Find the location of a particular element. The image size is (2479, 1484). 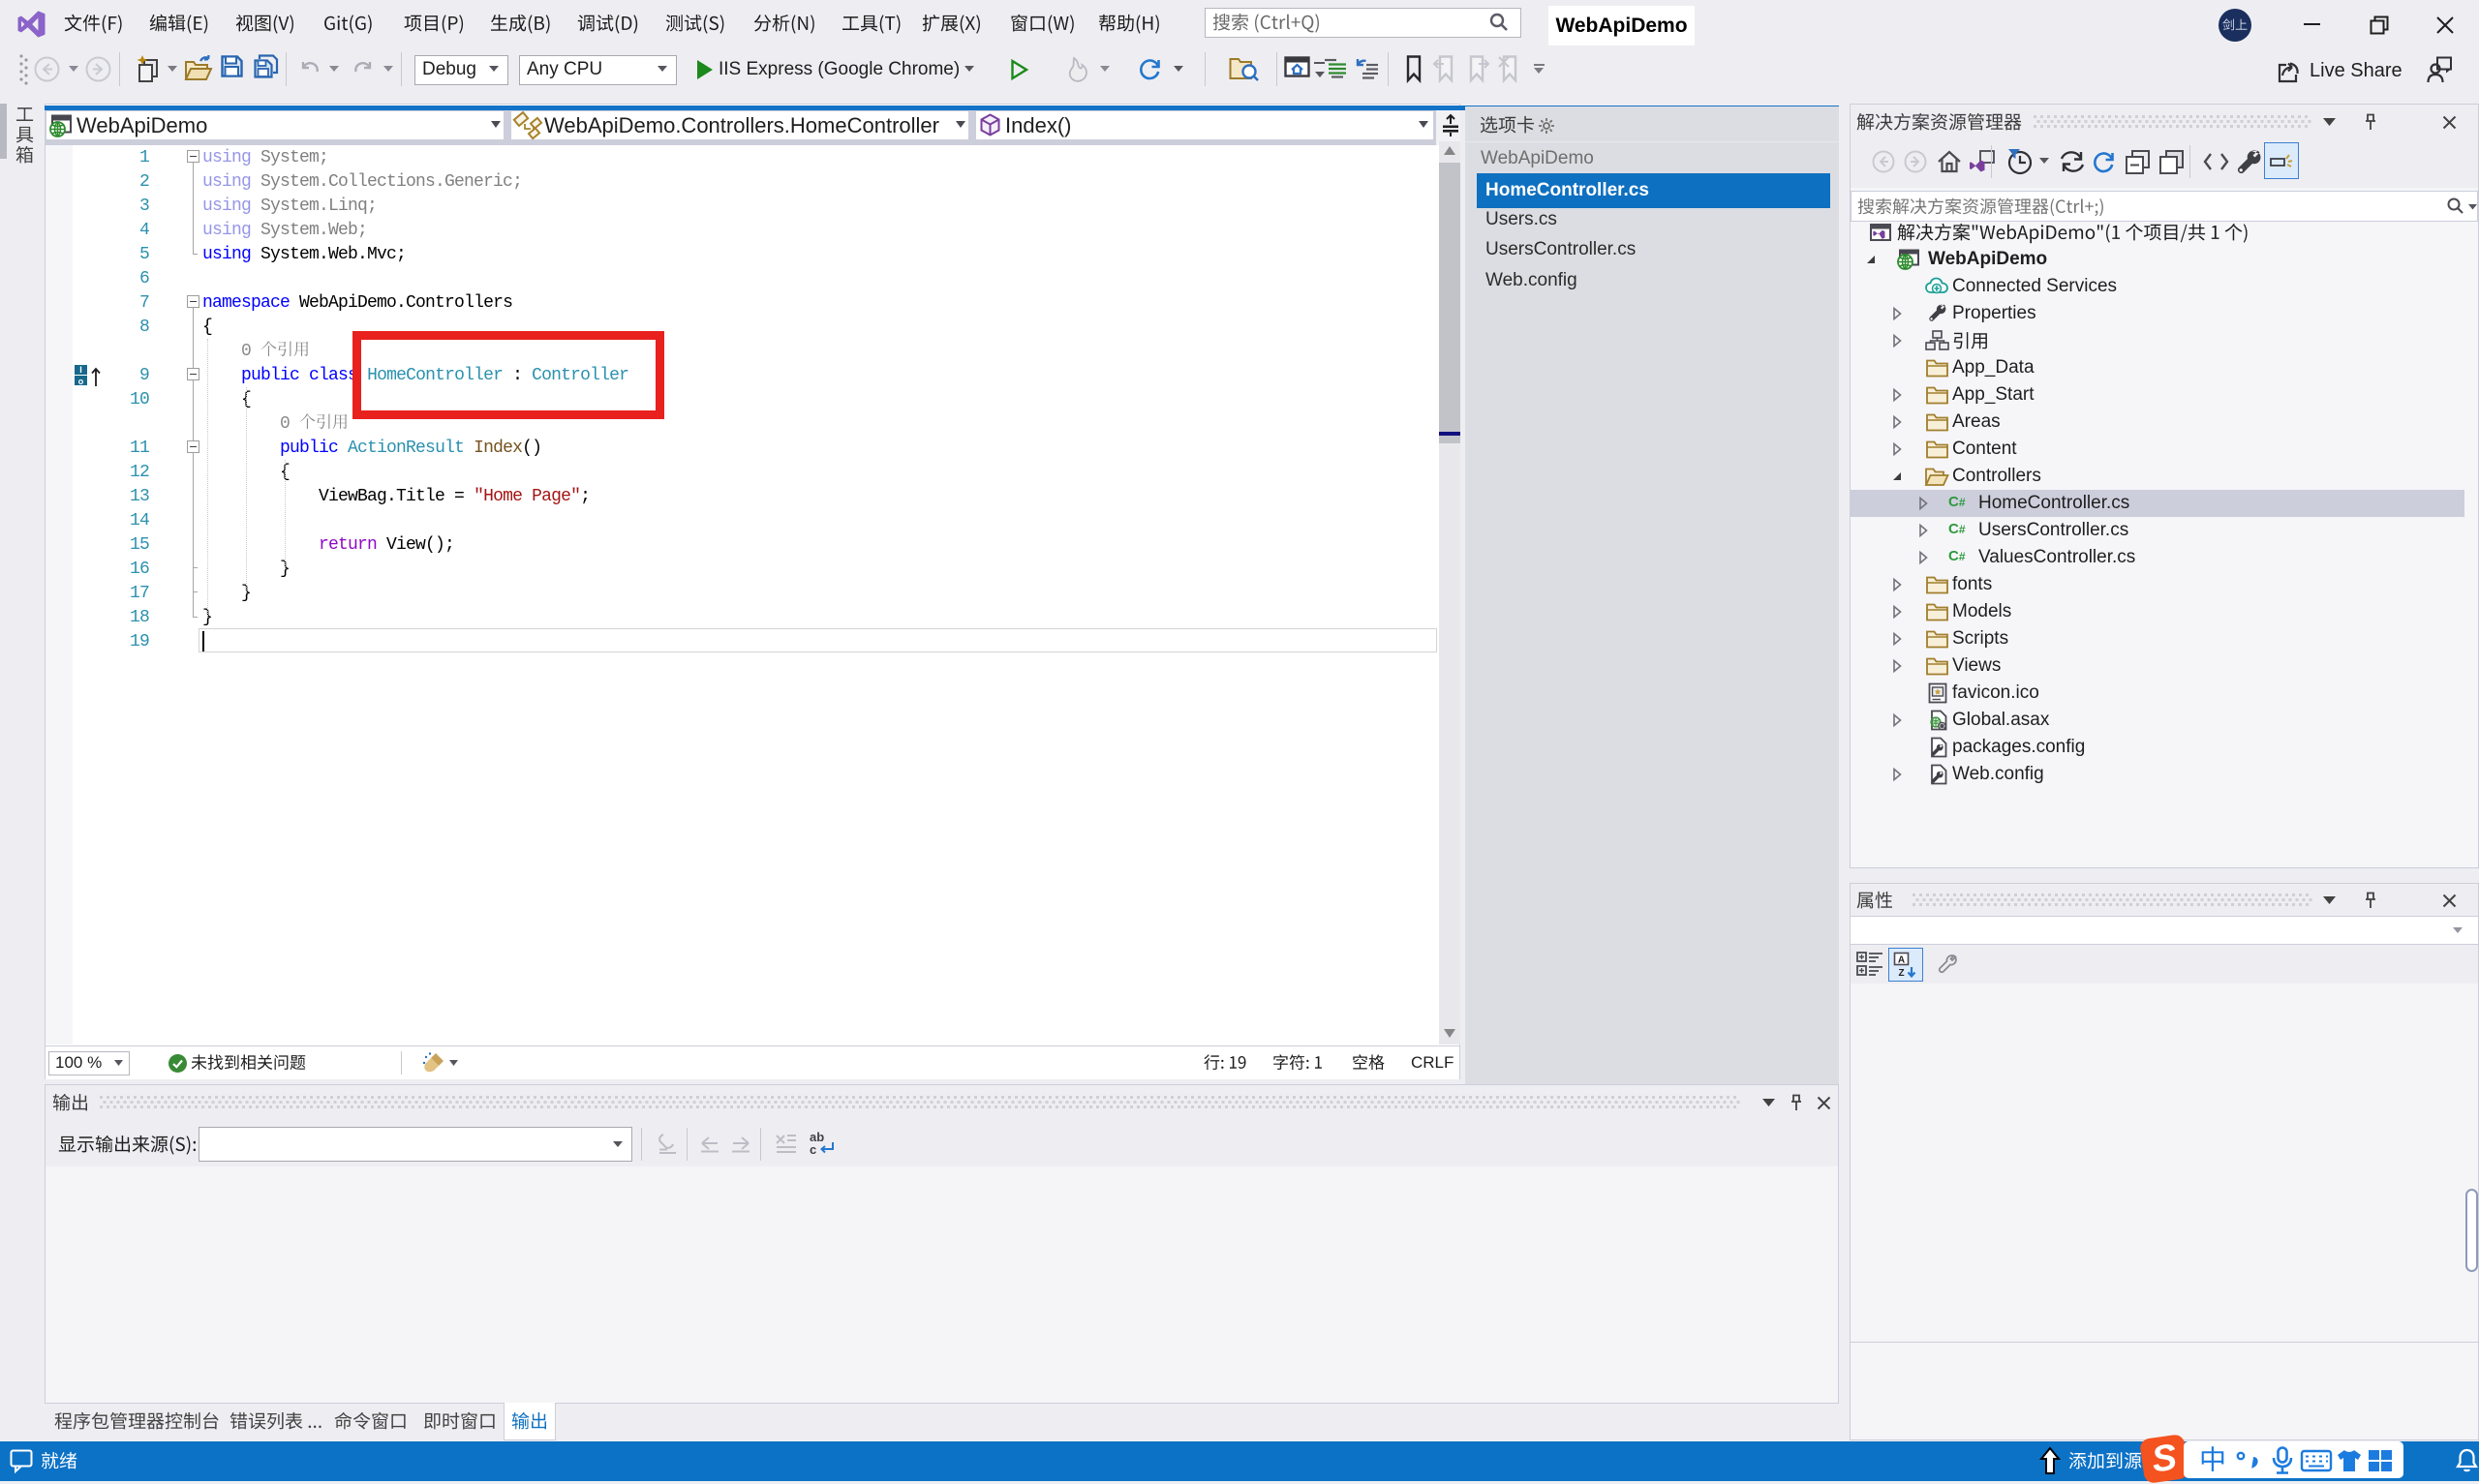

svg-text: I is located at coordinates (81, 370).